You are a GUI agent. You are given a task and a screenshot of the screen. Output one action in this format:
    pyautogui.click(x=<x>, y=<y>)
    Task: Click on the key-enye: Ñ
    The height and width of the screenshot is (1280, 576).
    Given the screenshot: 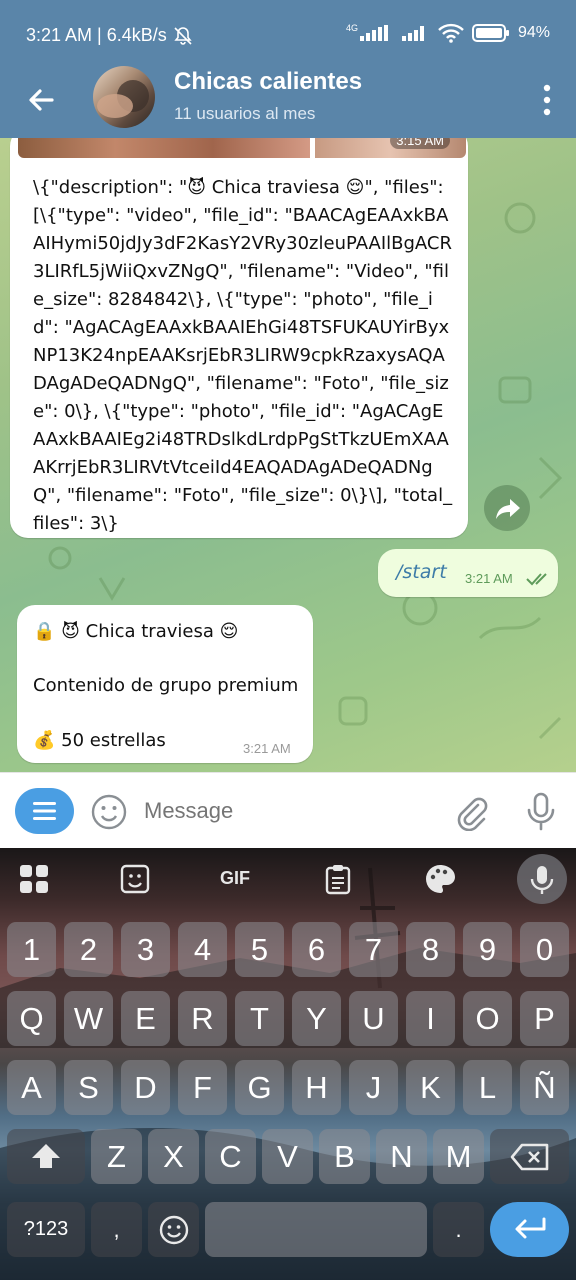 What is the action you would take?
    pyautogui.click(x=544, y=1087)
    